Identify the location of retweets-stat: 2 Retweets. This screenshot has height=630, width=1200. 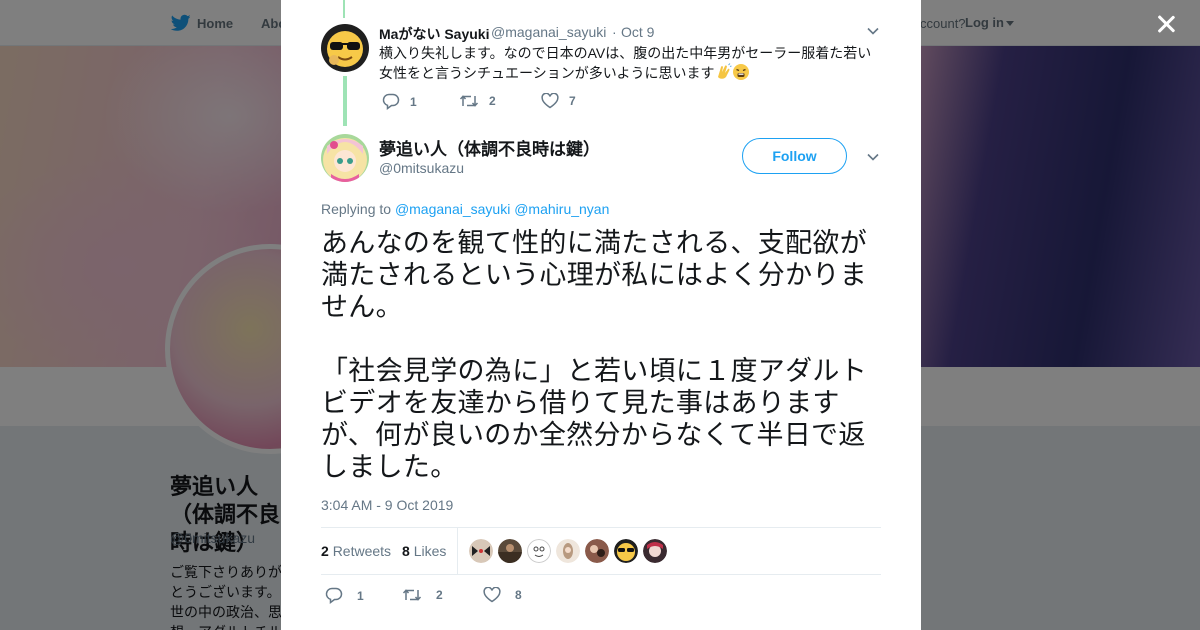
(356, 551).